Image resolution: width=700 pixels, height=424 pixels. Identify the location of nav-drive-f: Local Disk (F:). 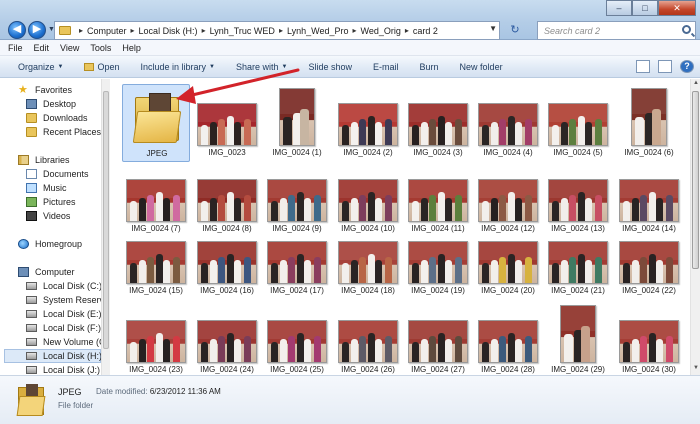
(63, 328).